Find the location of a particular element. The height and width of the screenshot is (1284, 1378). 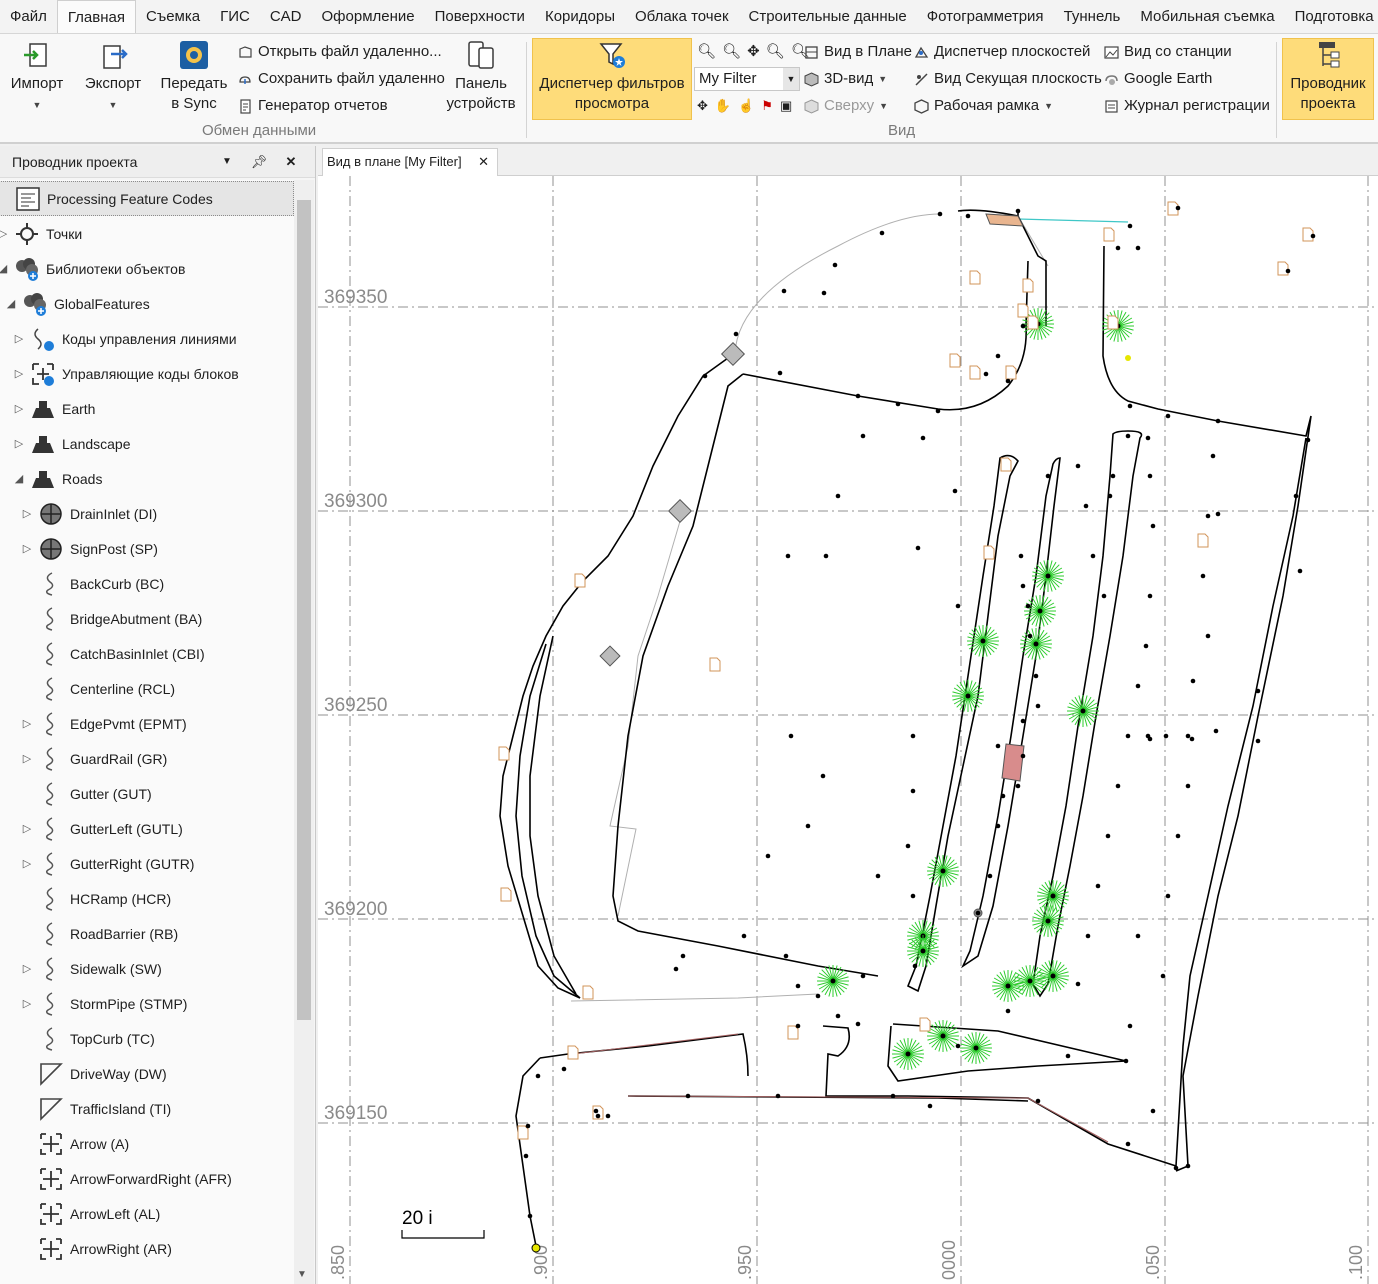

tree-item: Gutter (GUT) is located at coordinates (86, 793).